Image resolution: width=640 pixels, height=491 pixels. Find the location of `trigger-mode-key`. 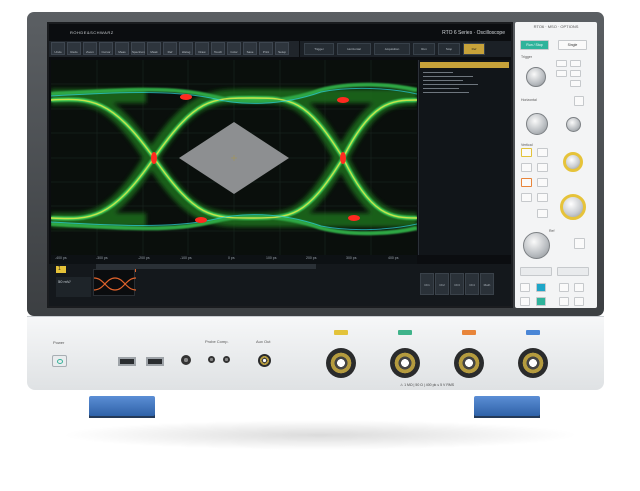

trigger-mode-key is located at coordinates (575, 73).